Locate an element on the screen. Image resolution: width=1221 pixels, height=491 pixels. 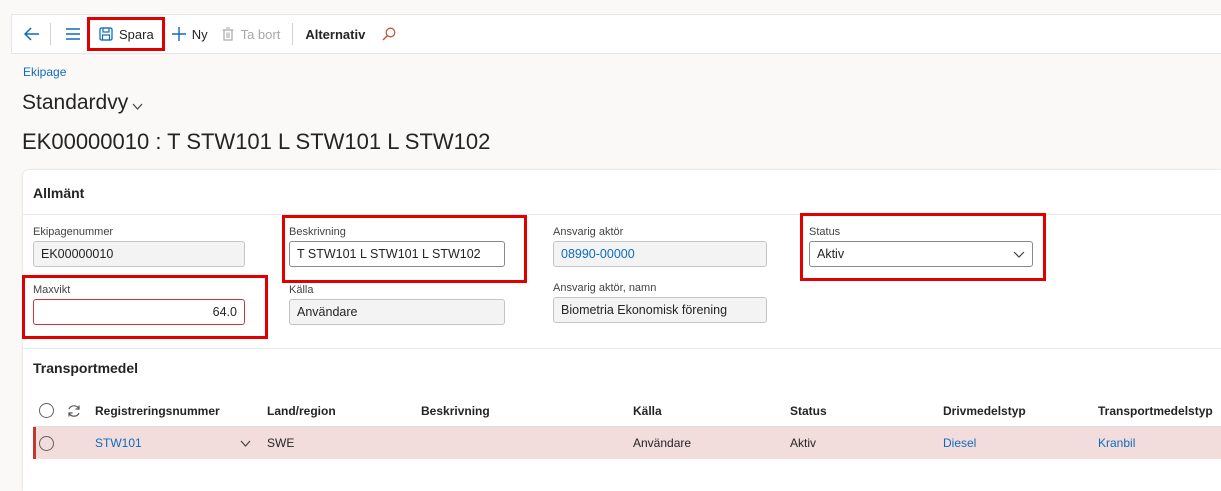
kalla-label: Källa is located at coordinates (301, 290).